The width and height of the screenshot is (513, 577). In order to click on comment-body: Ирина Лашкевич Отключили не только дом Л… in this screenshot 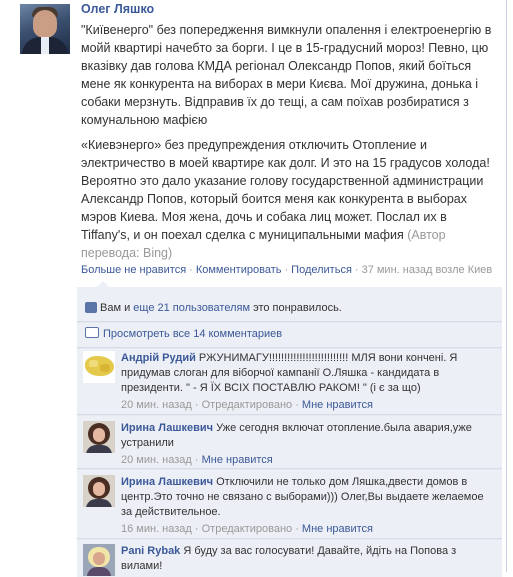, I will do `click(306, 506)`.